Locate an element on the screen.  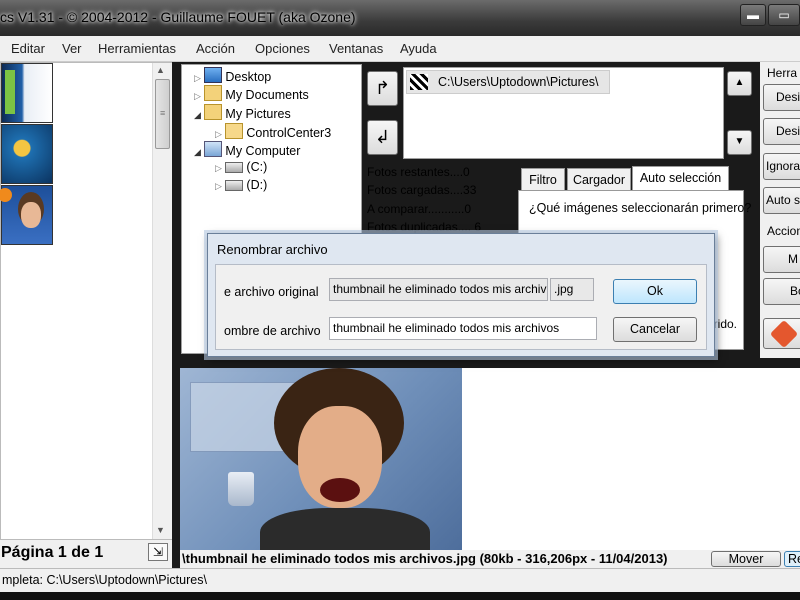
checkered-flag-icon is located at coordinates (419, 82).